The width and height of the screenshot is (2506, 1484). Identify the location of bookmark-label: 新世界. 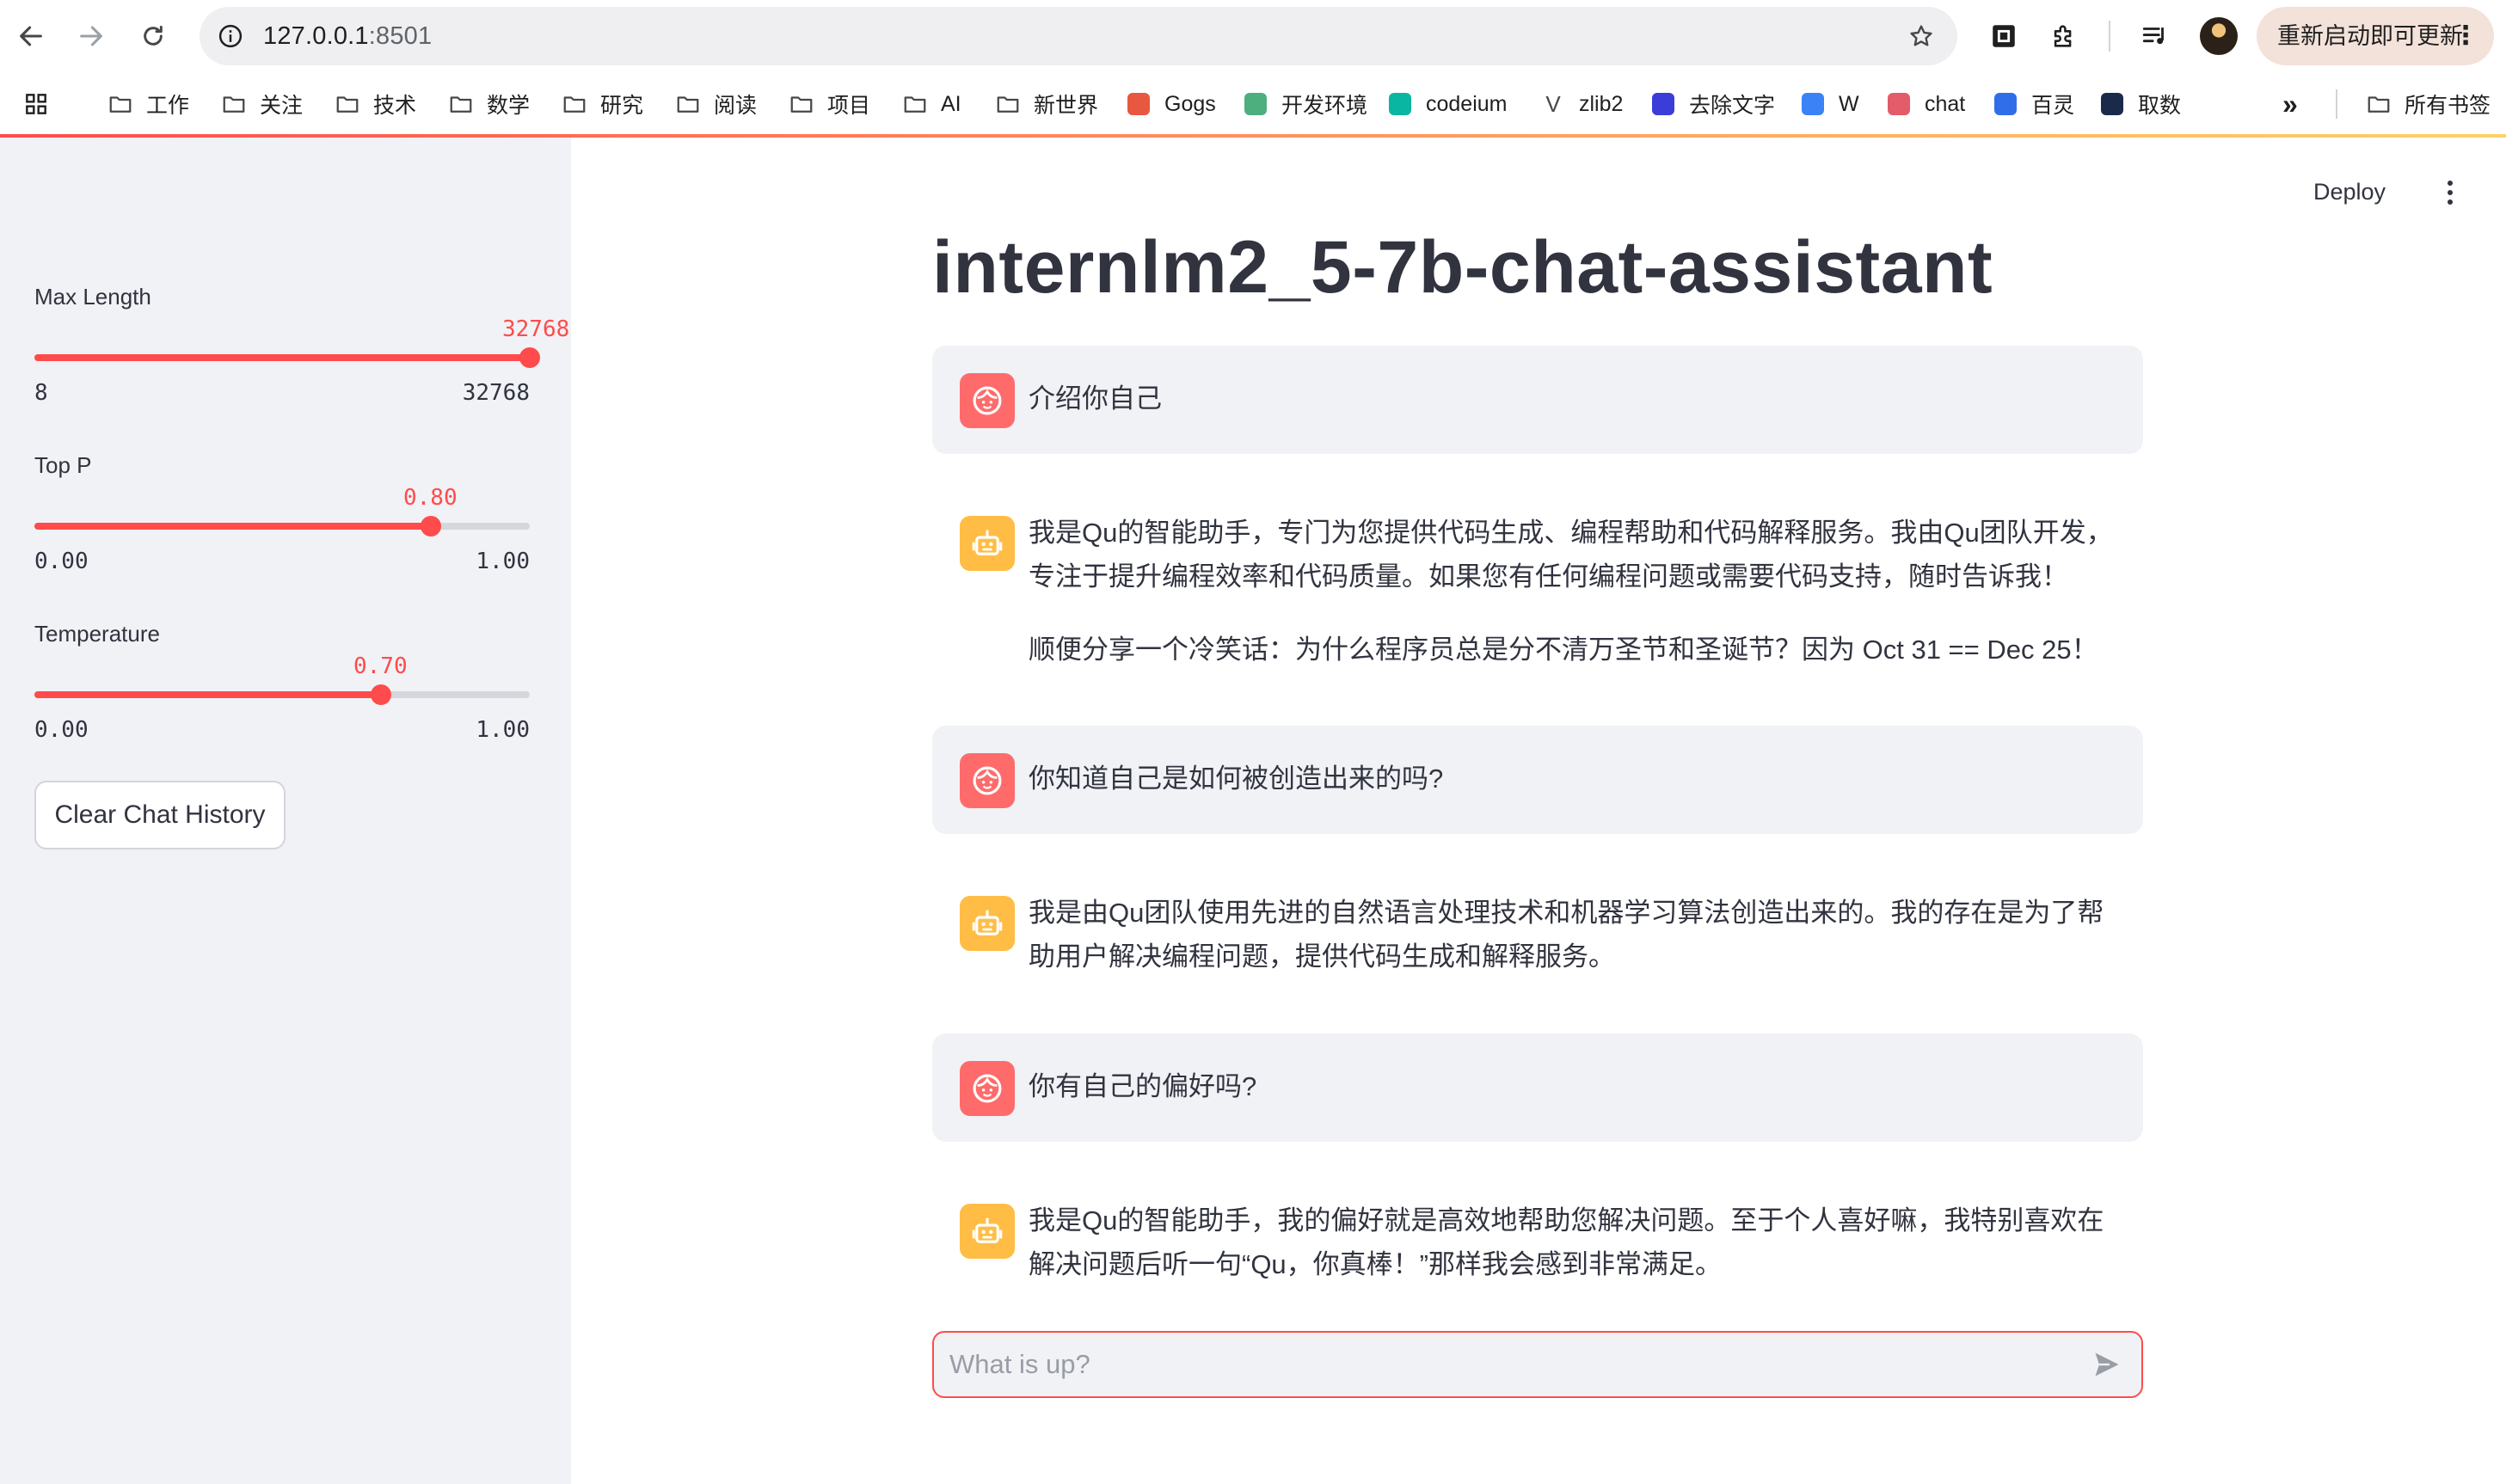
(1066, 106).